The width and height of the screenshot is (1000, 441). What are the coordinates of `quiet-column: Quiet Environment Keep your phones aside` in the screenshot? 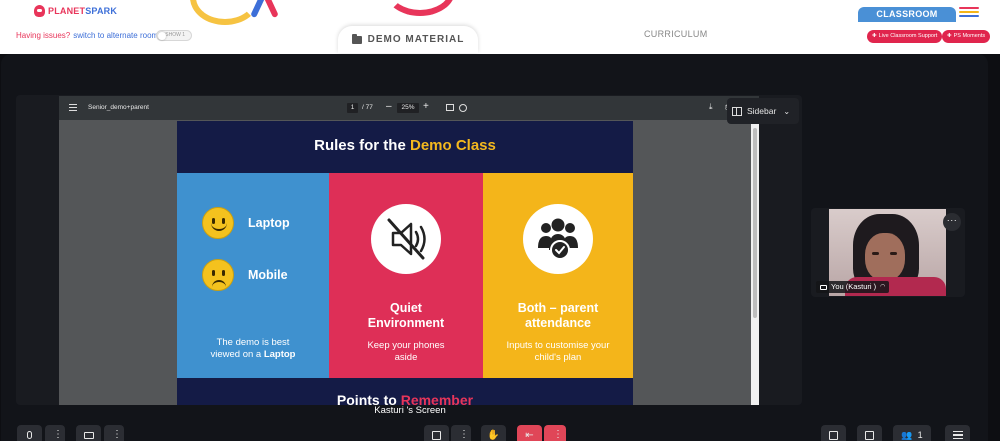 It's located at (406, 275).